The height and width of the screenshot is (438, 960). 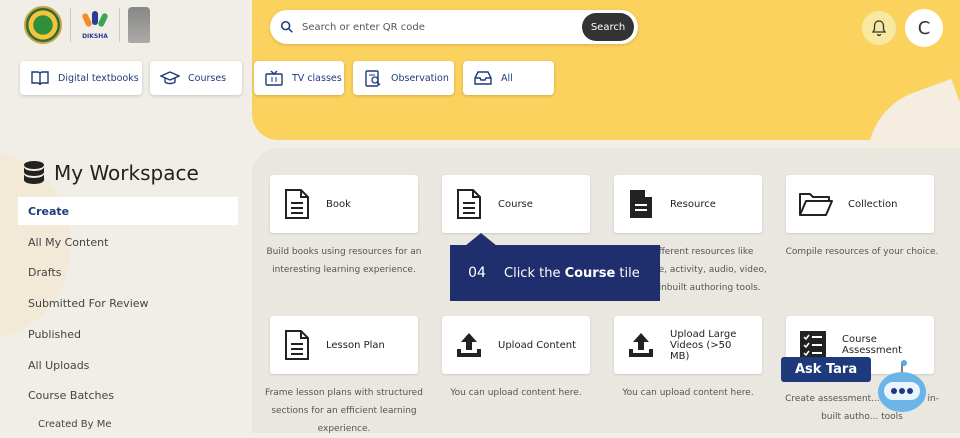 What do you see at coordinates (128, 303) in the screenshot?
I see `sidebar-item-submitted: Submitted For Review` at bounding box center [128, 303].